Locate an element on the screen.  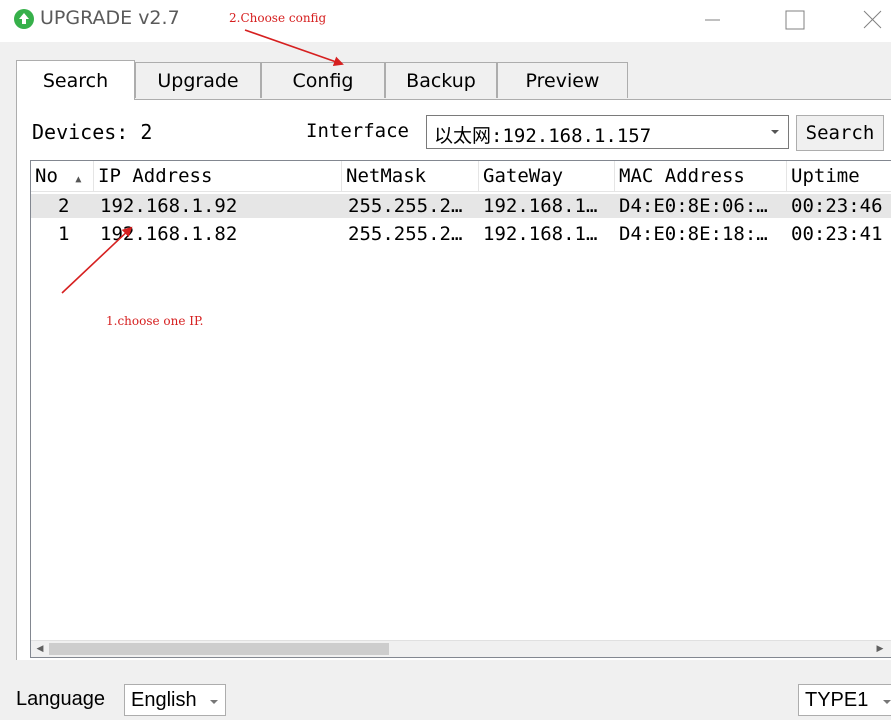
tab-search: Search is located at coordinates (75, 80).